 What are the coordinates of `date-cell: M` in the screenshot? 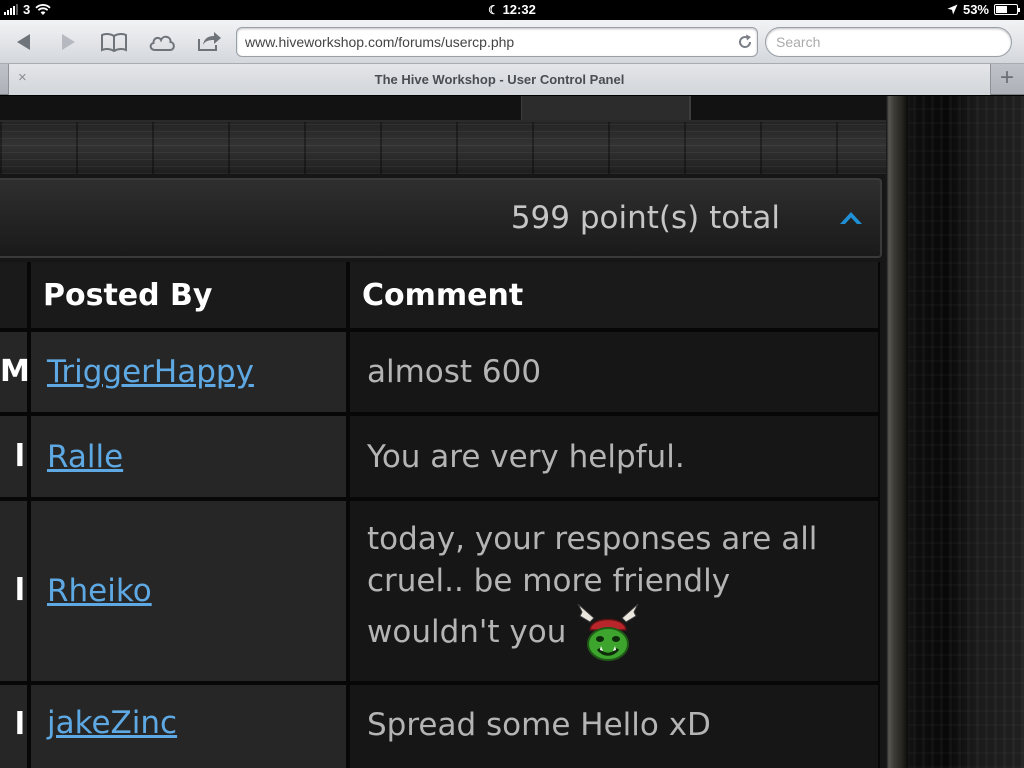 It's located at (15, 372).